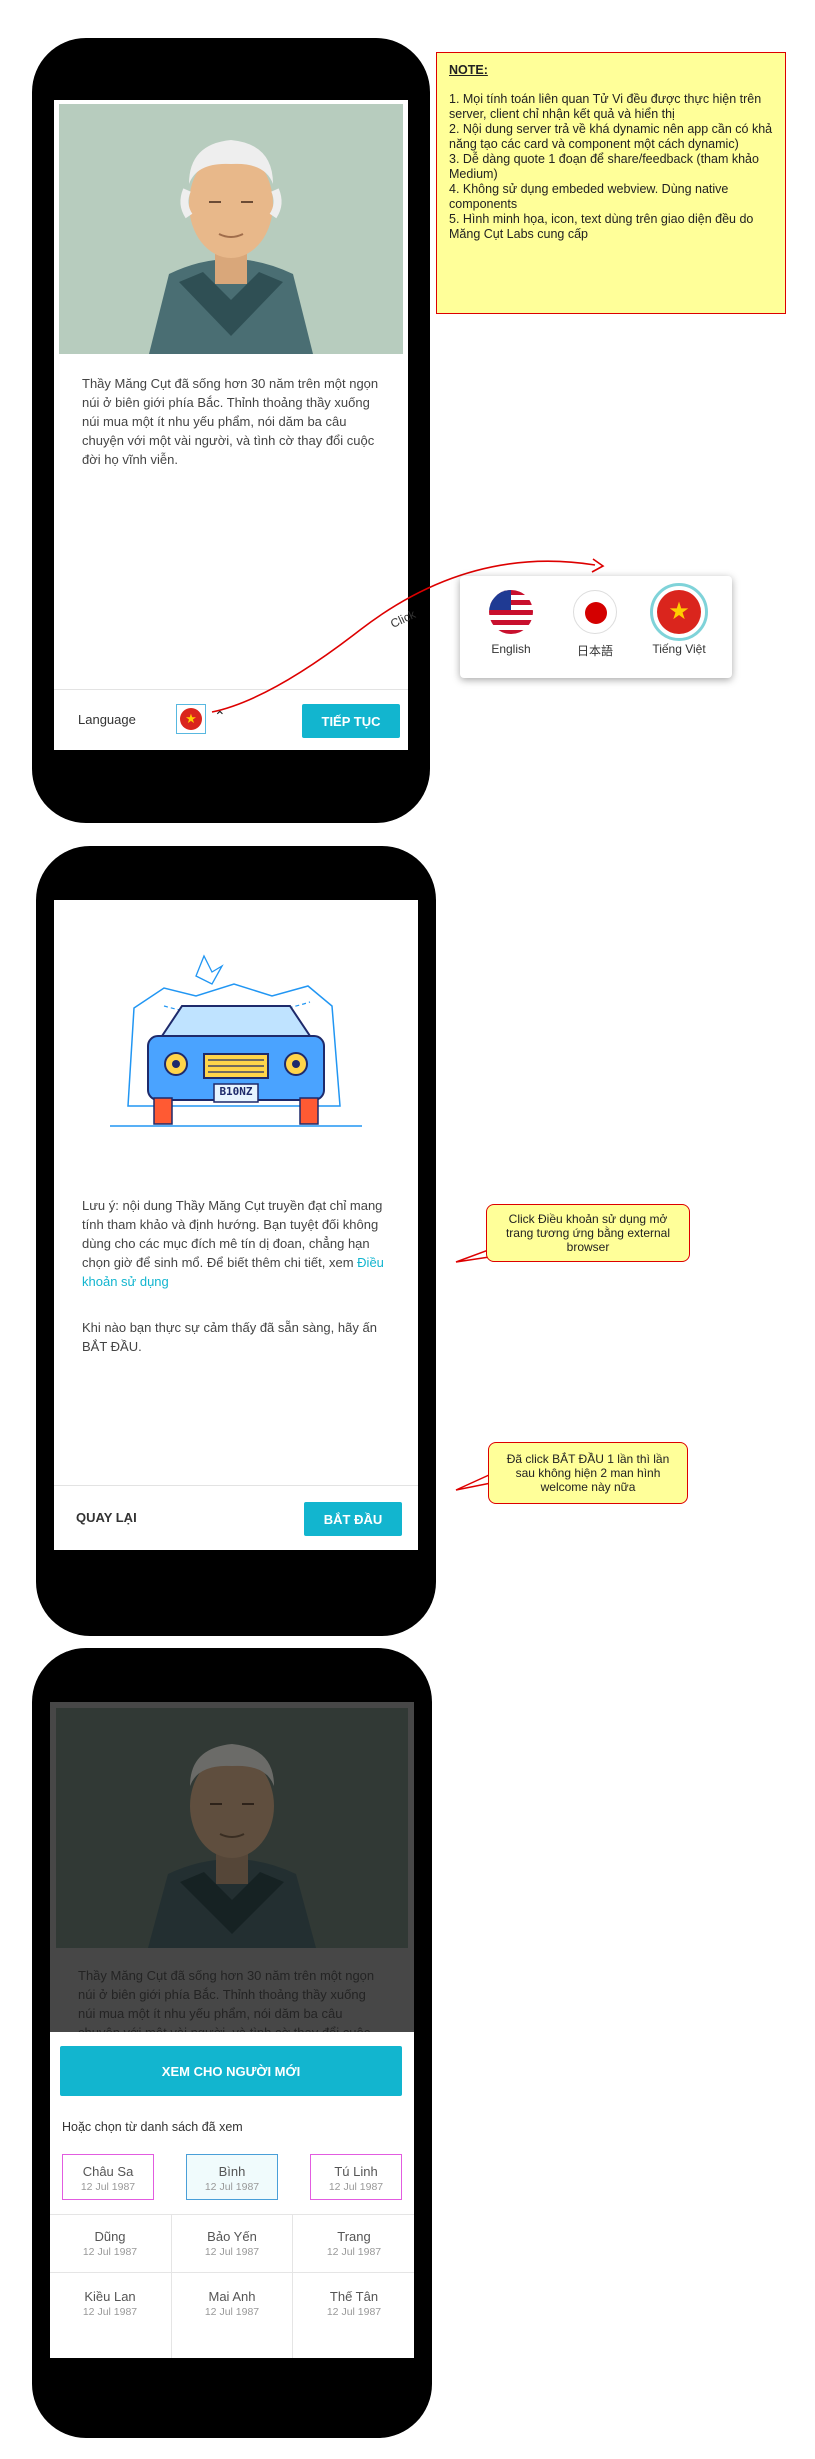 Image resolution: width=815 pixels, height=2459 pixels. Describe the element at coordinates (152, 2127) in the screenshot. I see `history-label: Hoặc chọn từ danh sách đã xem` at that location.